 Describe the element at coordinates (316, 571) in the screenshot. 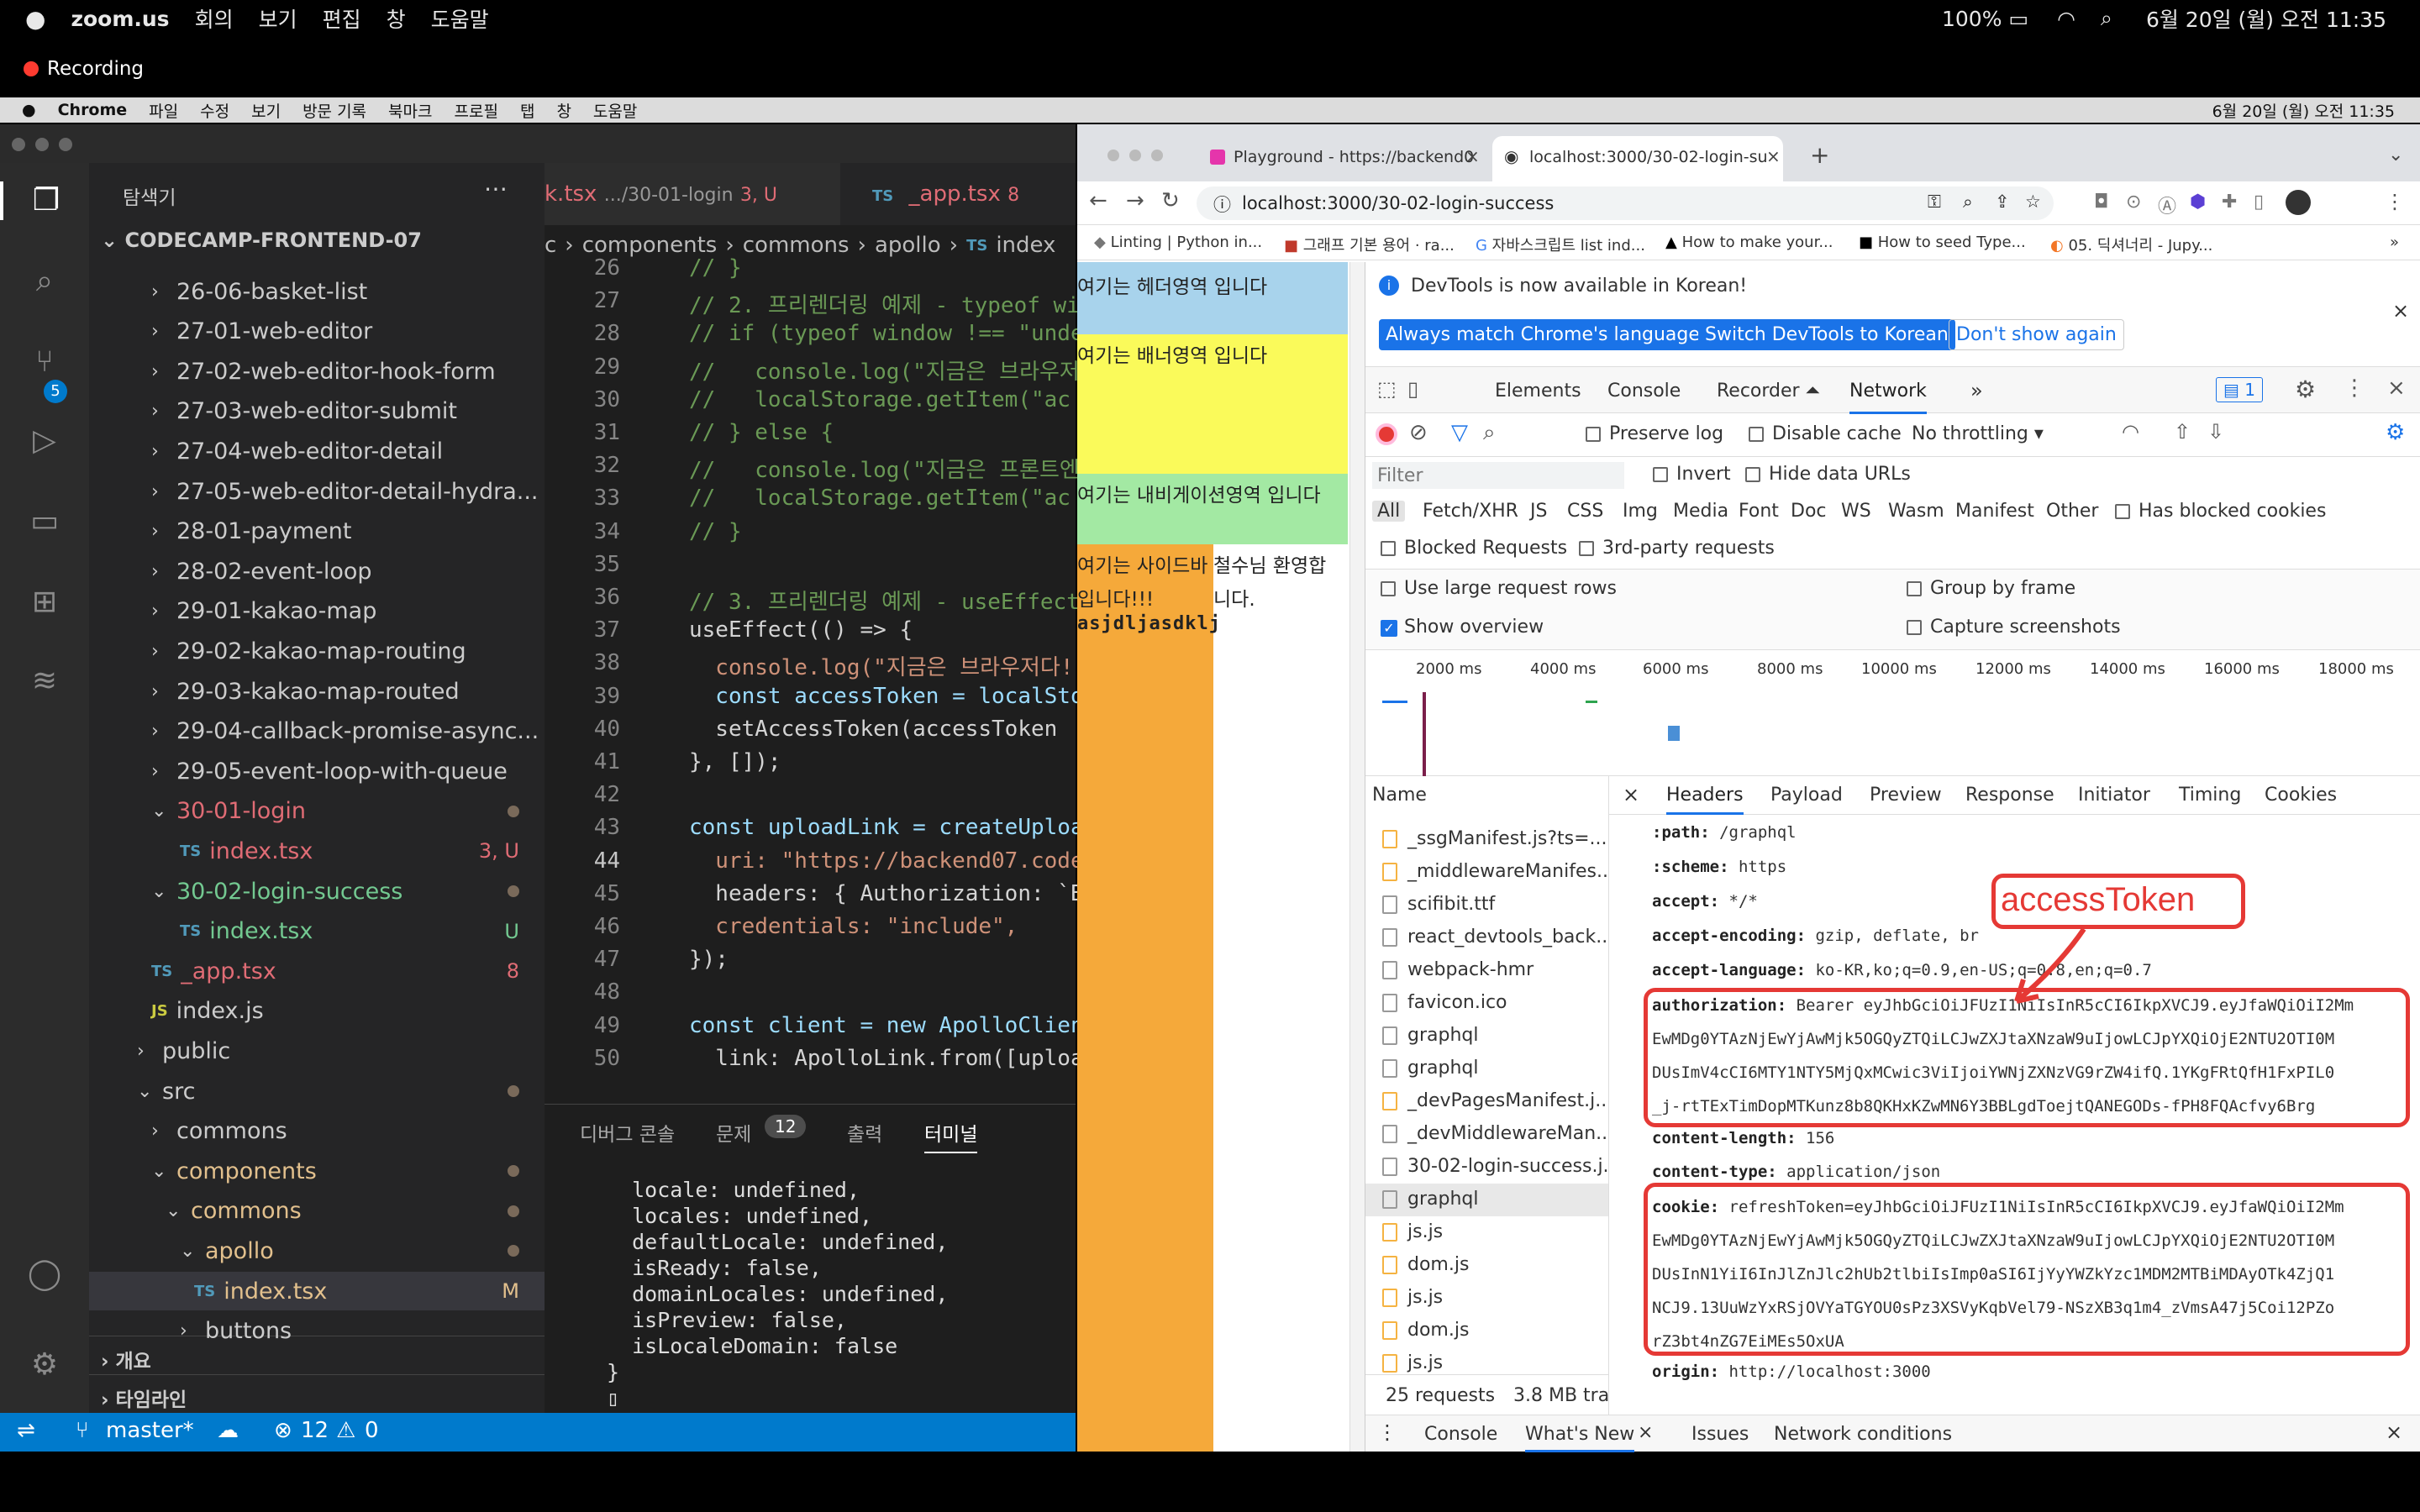

I see `tree-item: › 28-02-event-loop` at that location.